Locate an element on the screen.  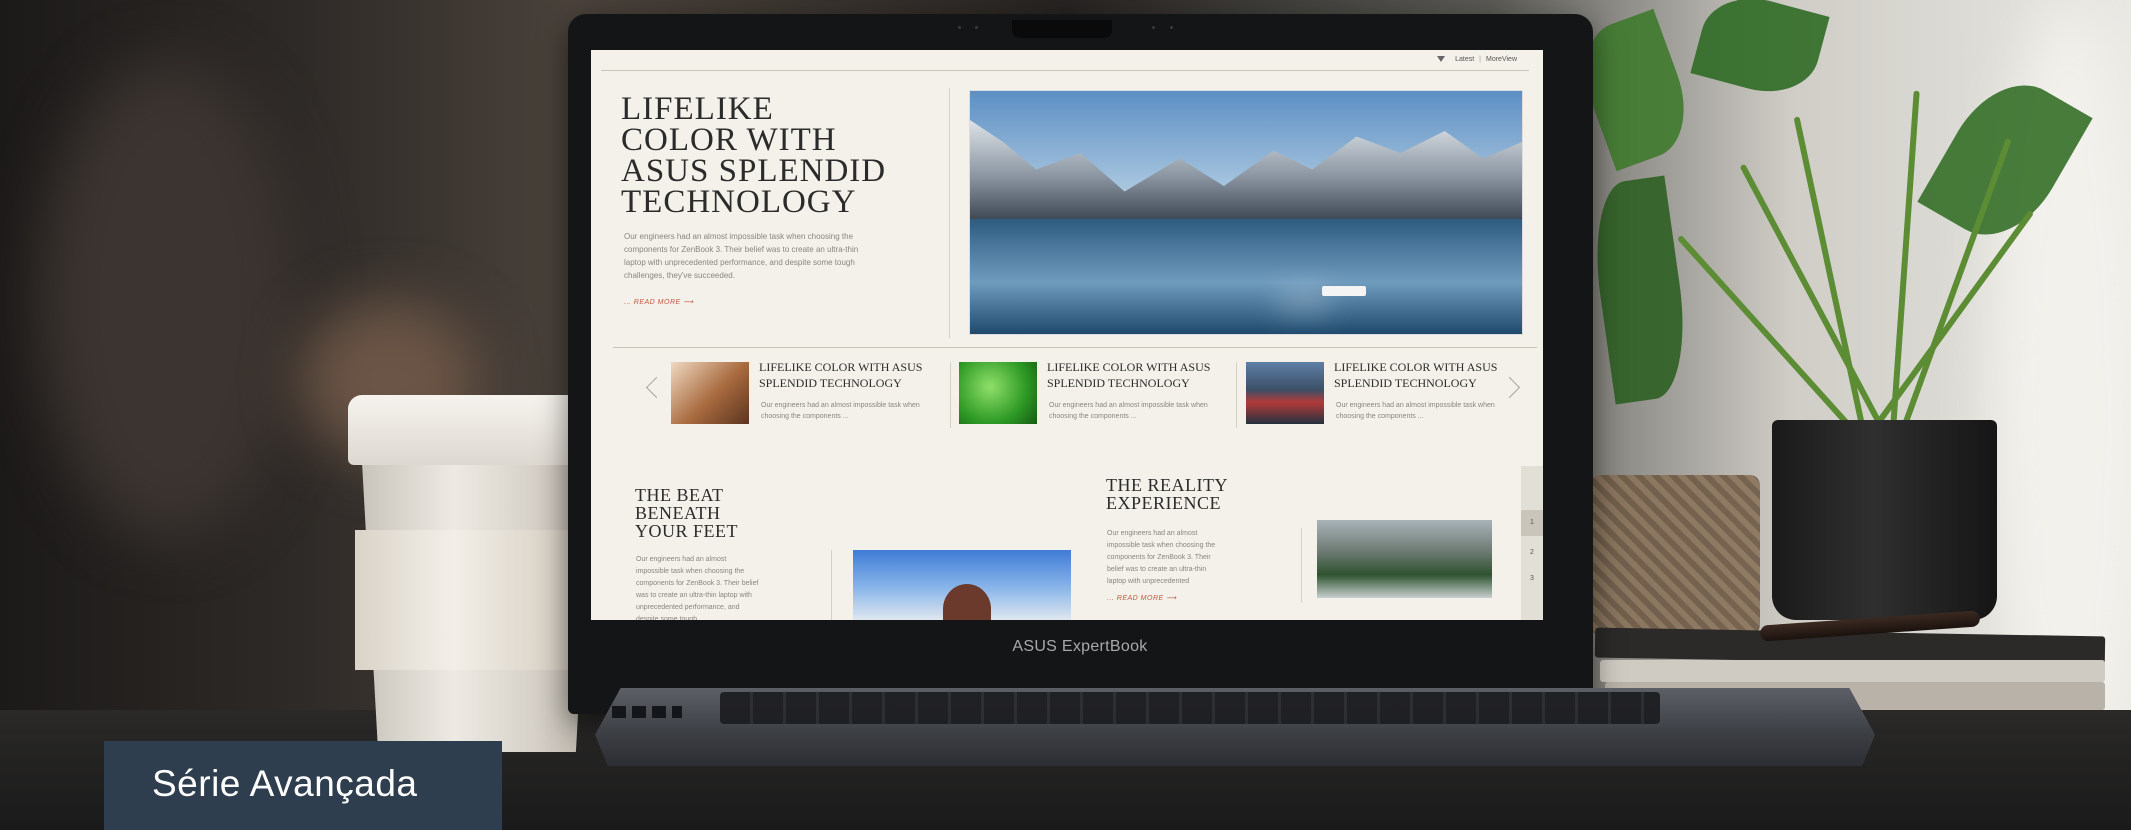
laptop-brand-label: ASUS ExpertBook is located at coordinates (1080, 646).